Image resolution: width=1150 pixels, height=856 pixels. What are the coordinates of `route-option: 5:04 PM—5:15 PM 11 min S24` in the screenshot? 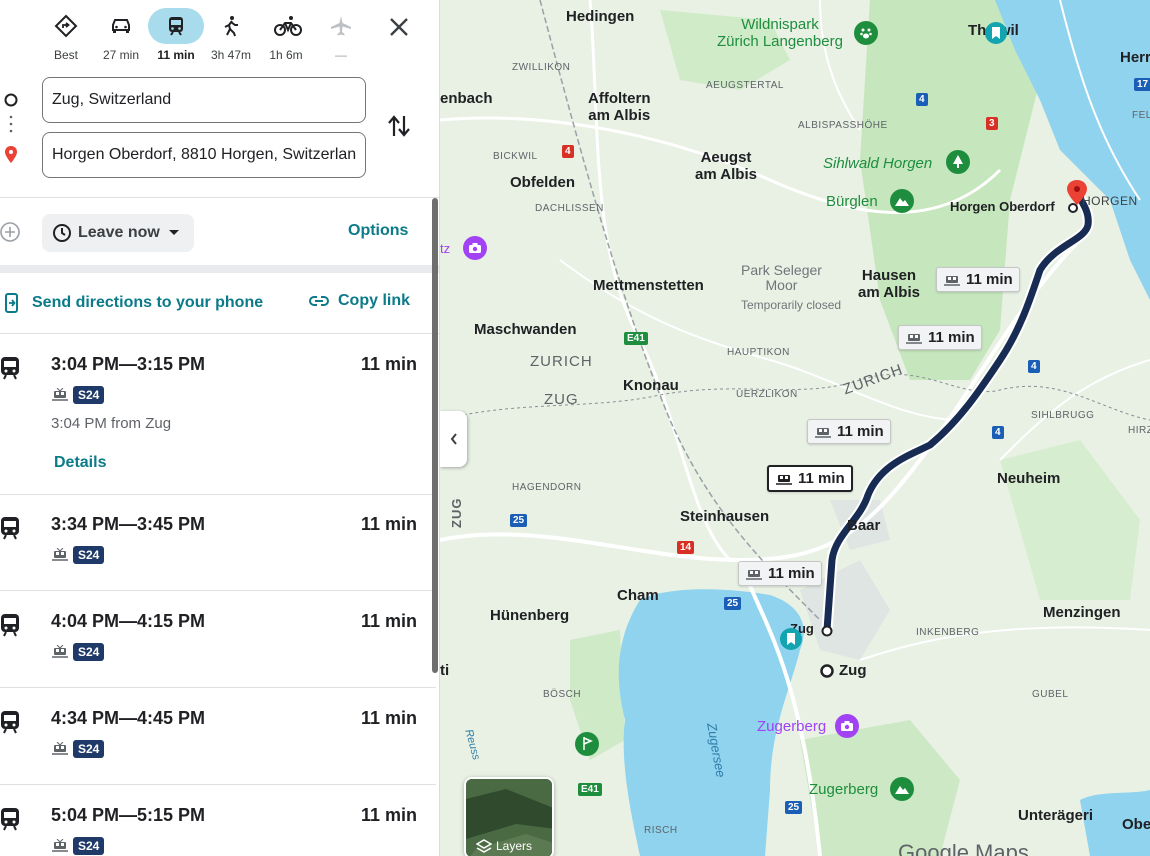 It's located at (218, 820).